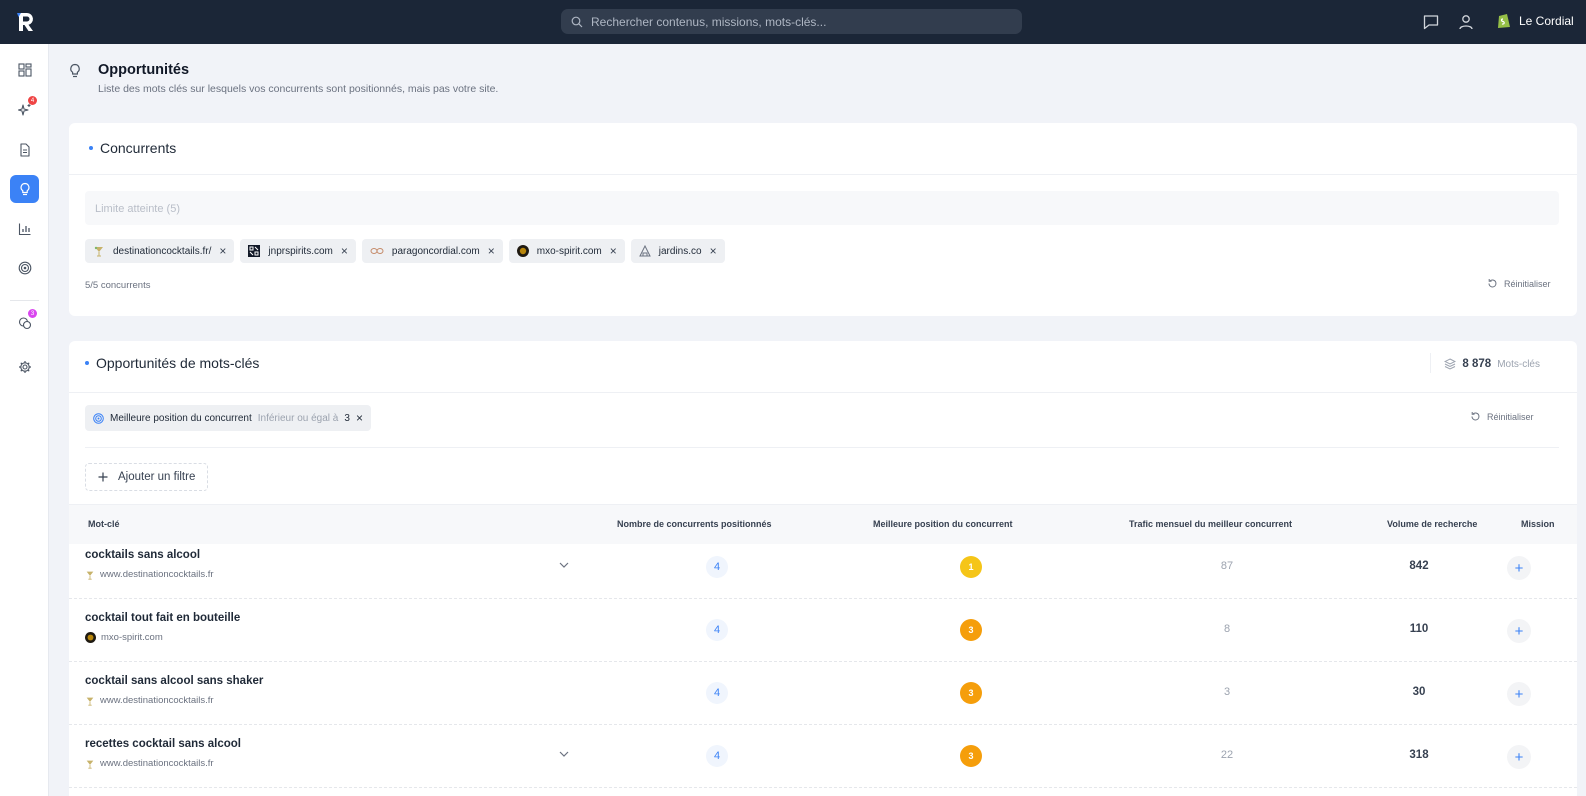  What do you see at coordinates (1227, 566) in the screenshot?
I see `traffic-value: 87` at bounding box center [1227, 566].